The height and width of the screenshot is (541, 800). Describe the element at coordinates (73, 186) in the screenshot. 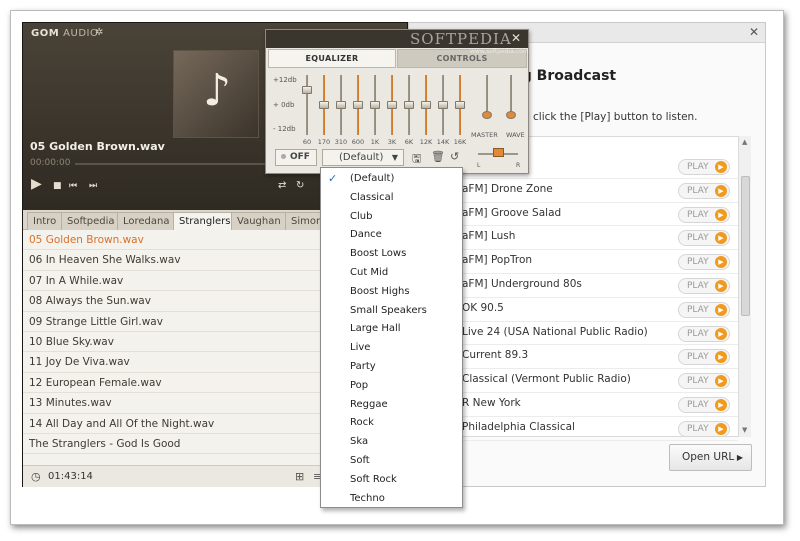

I see `previous-icon: ⏮` at that location.